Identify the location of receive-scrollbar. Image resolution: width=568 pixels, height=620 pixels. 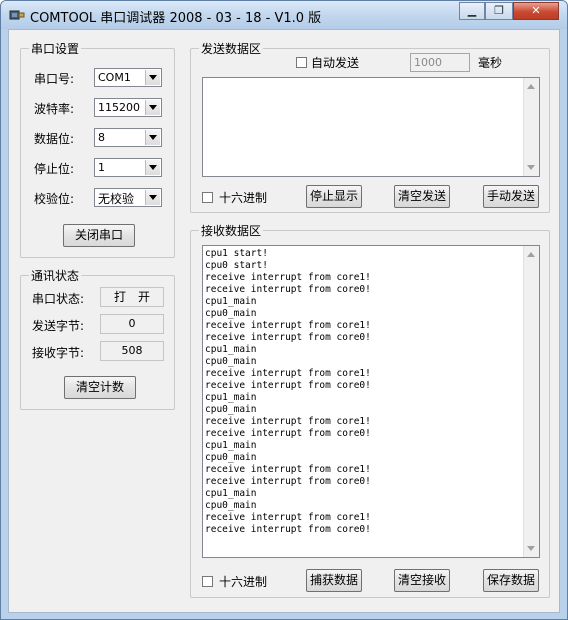
(531, 401).